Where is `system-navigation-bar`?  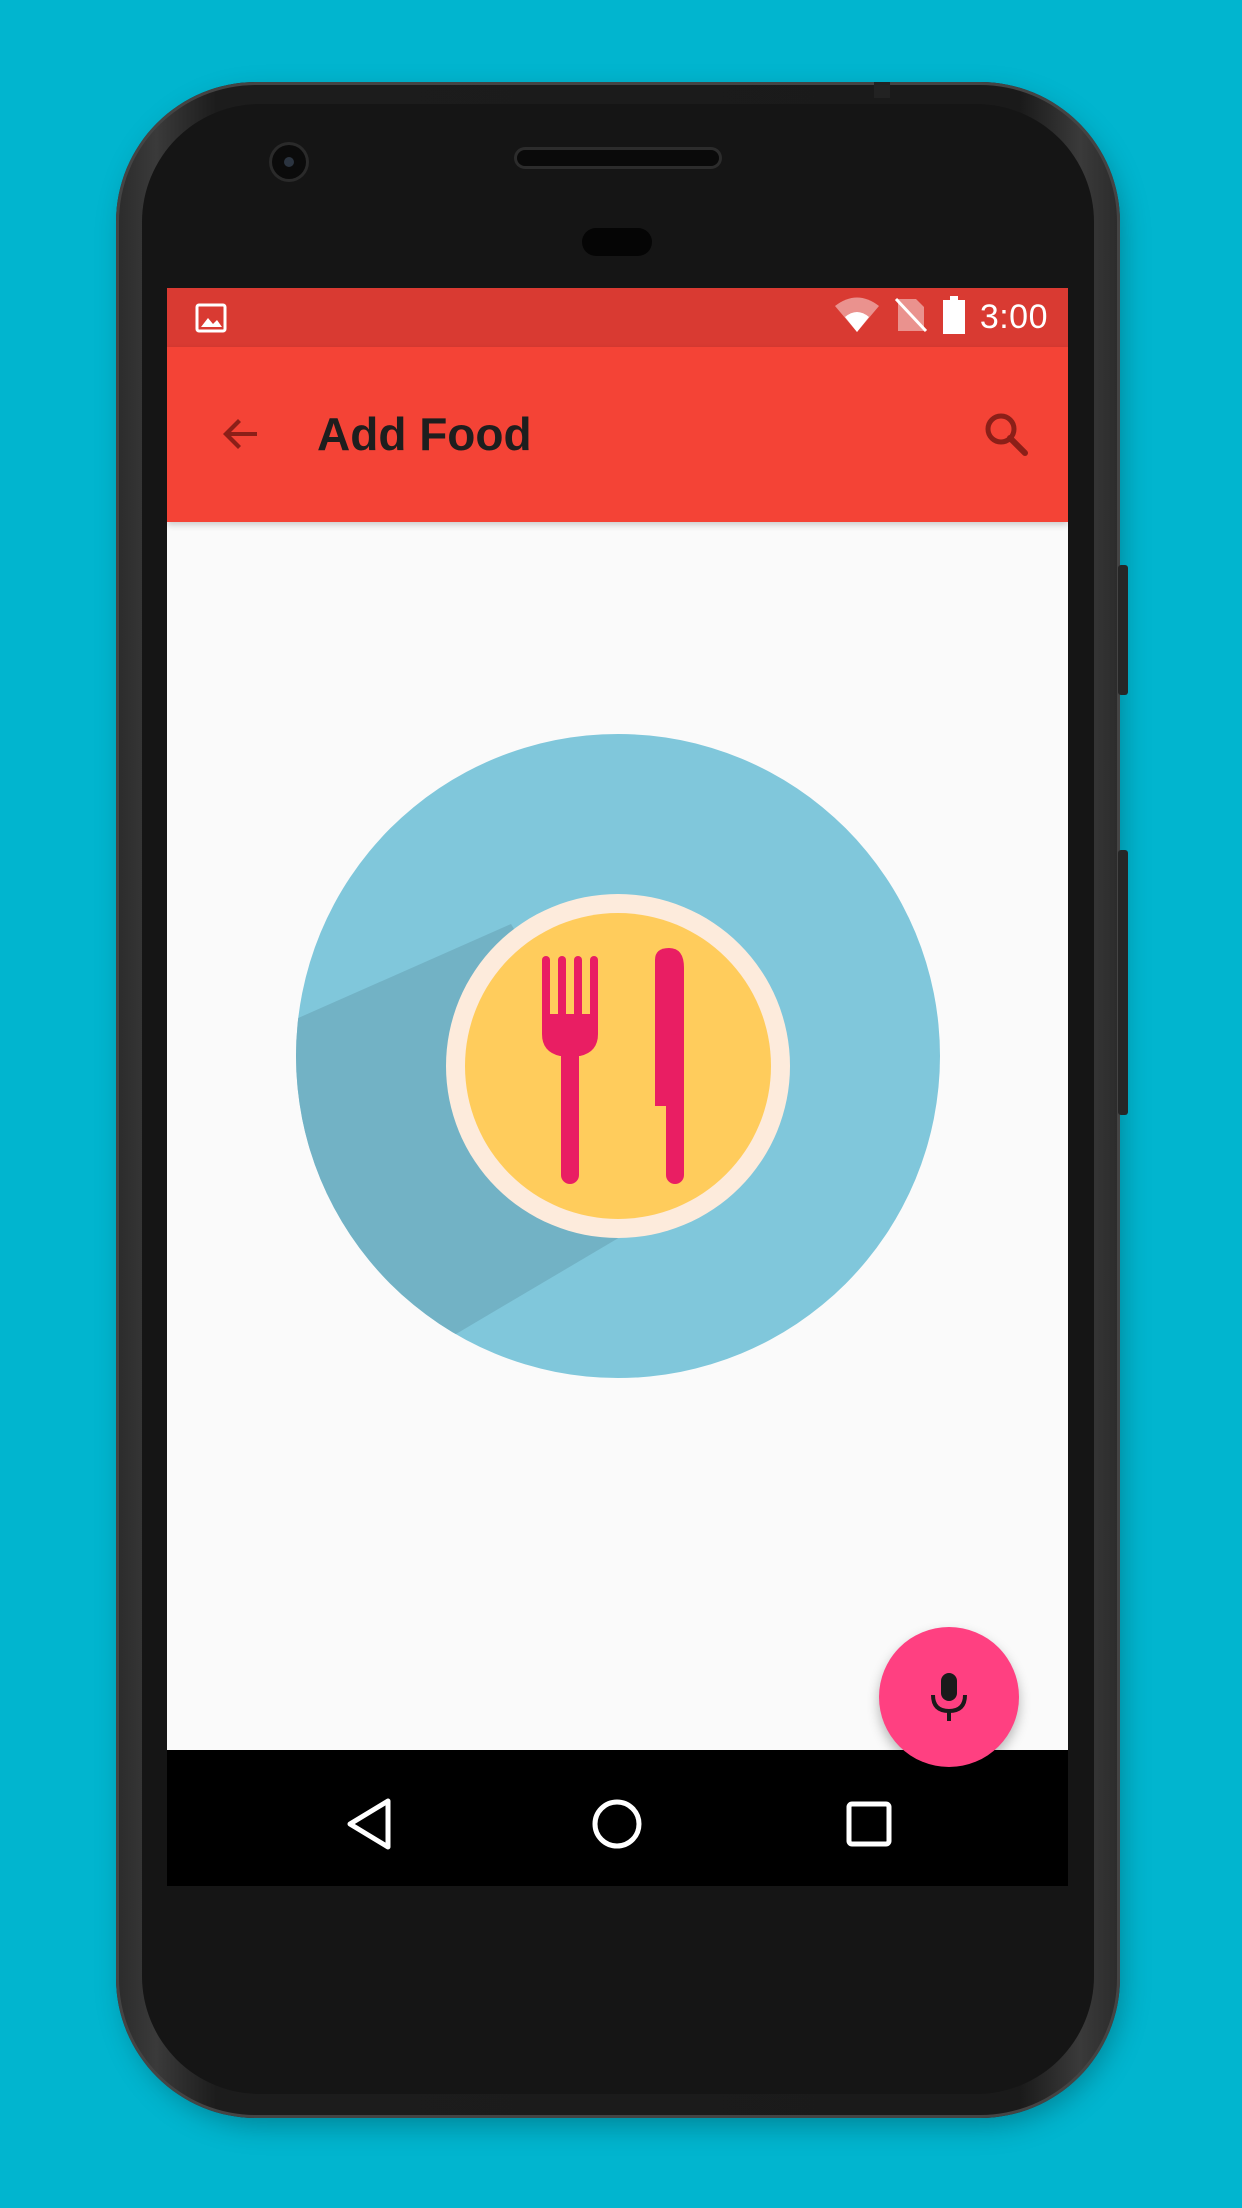
system-navigation-bar is located at coordinates (617, 1824).